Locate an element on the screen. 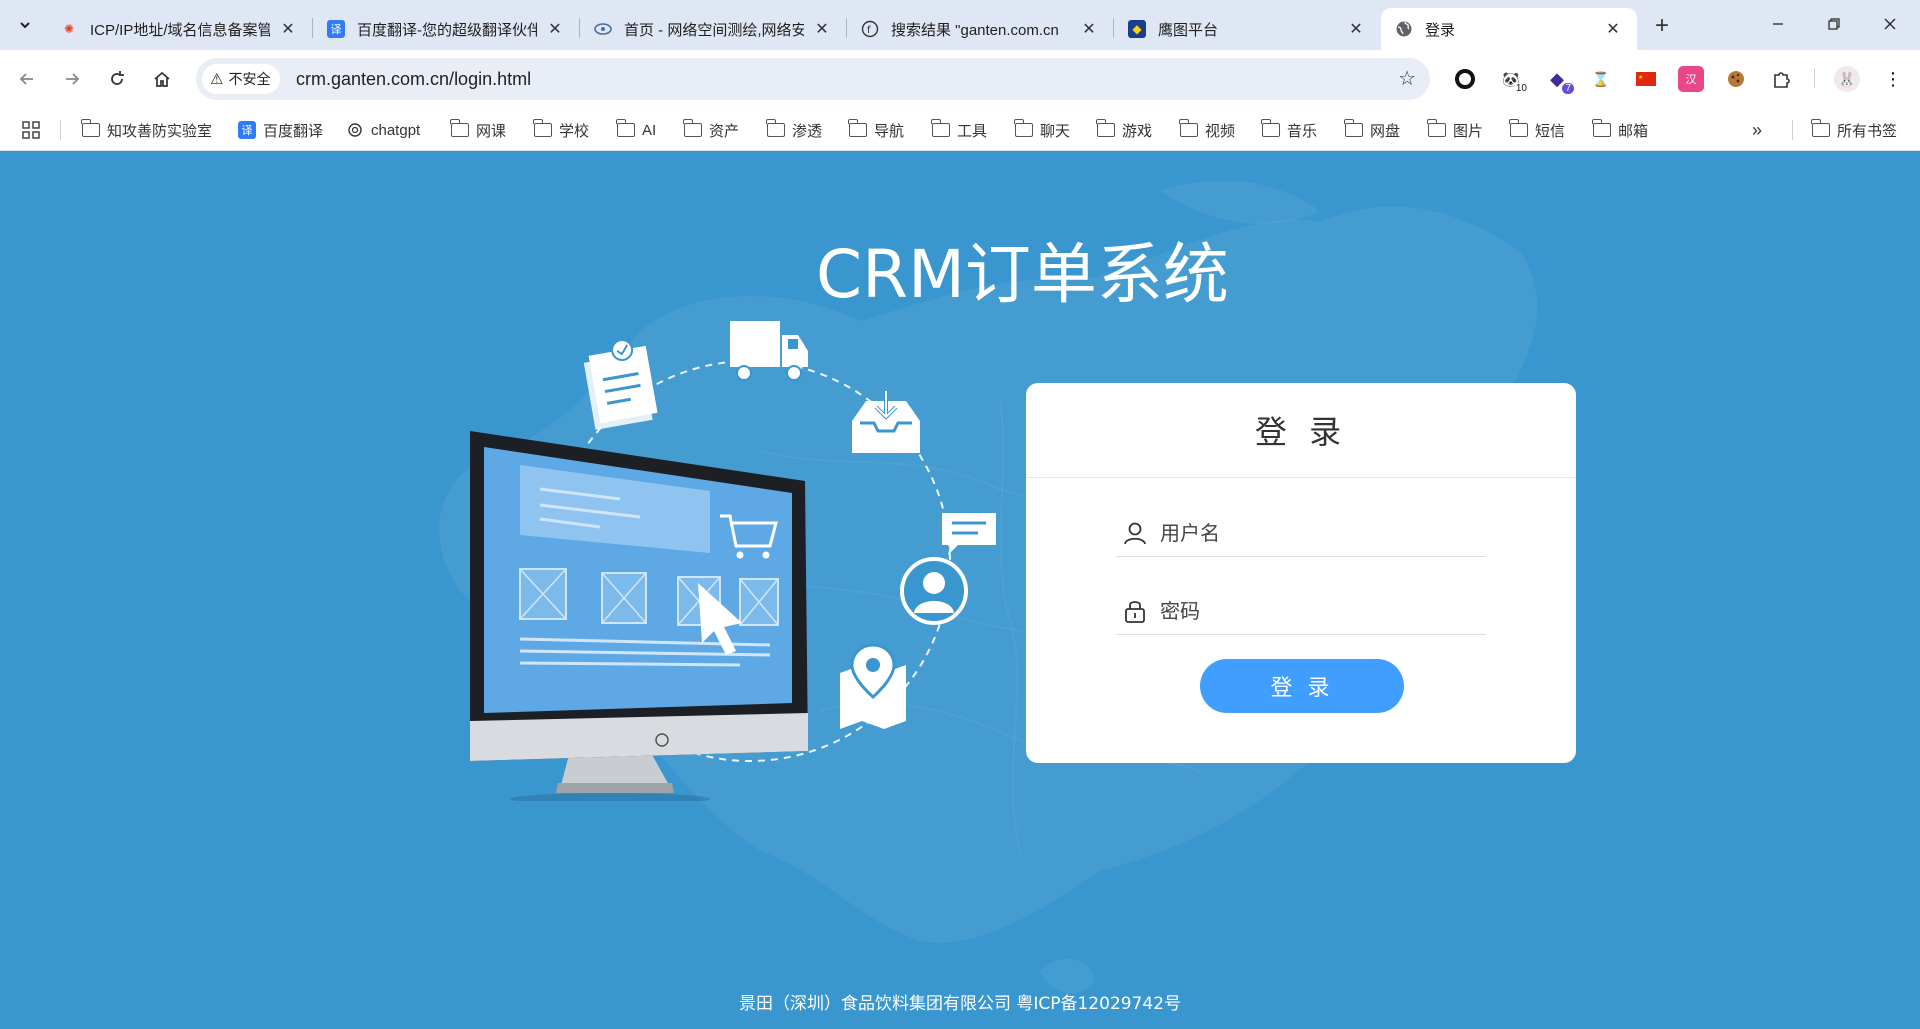 The width and height of the screenshot is (1920, 1029). page-title: CRM订单系统 is located at coordinates (1022, 274).